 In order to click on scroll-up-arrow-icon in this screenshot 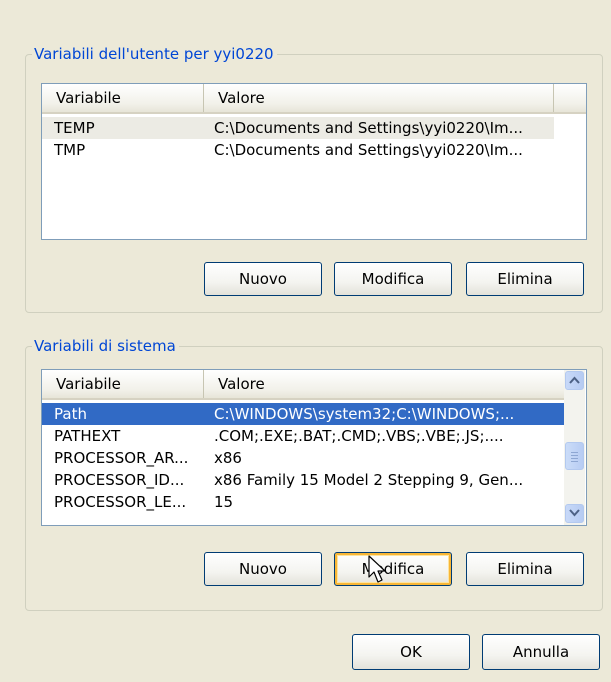, I will do `click(574, 380)`.